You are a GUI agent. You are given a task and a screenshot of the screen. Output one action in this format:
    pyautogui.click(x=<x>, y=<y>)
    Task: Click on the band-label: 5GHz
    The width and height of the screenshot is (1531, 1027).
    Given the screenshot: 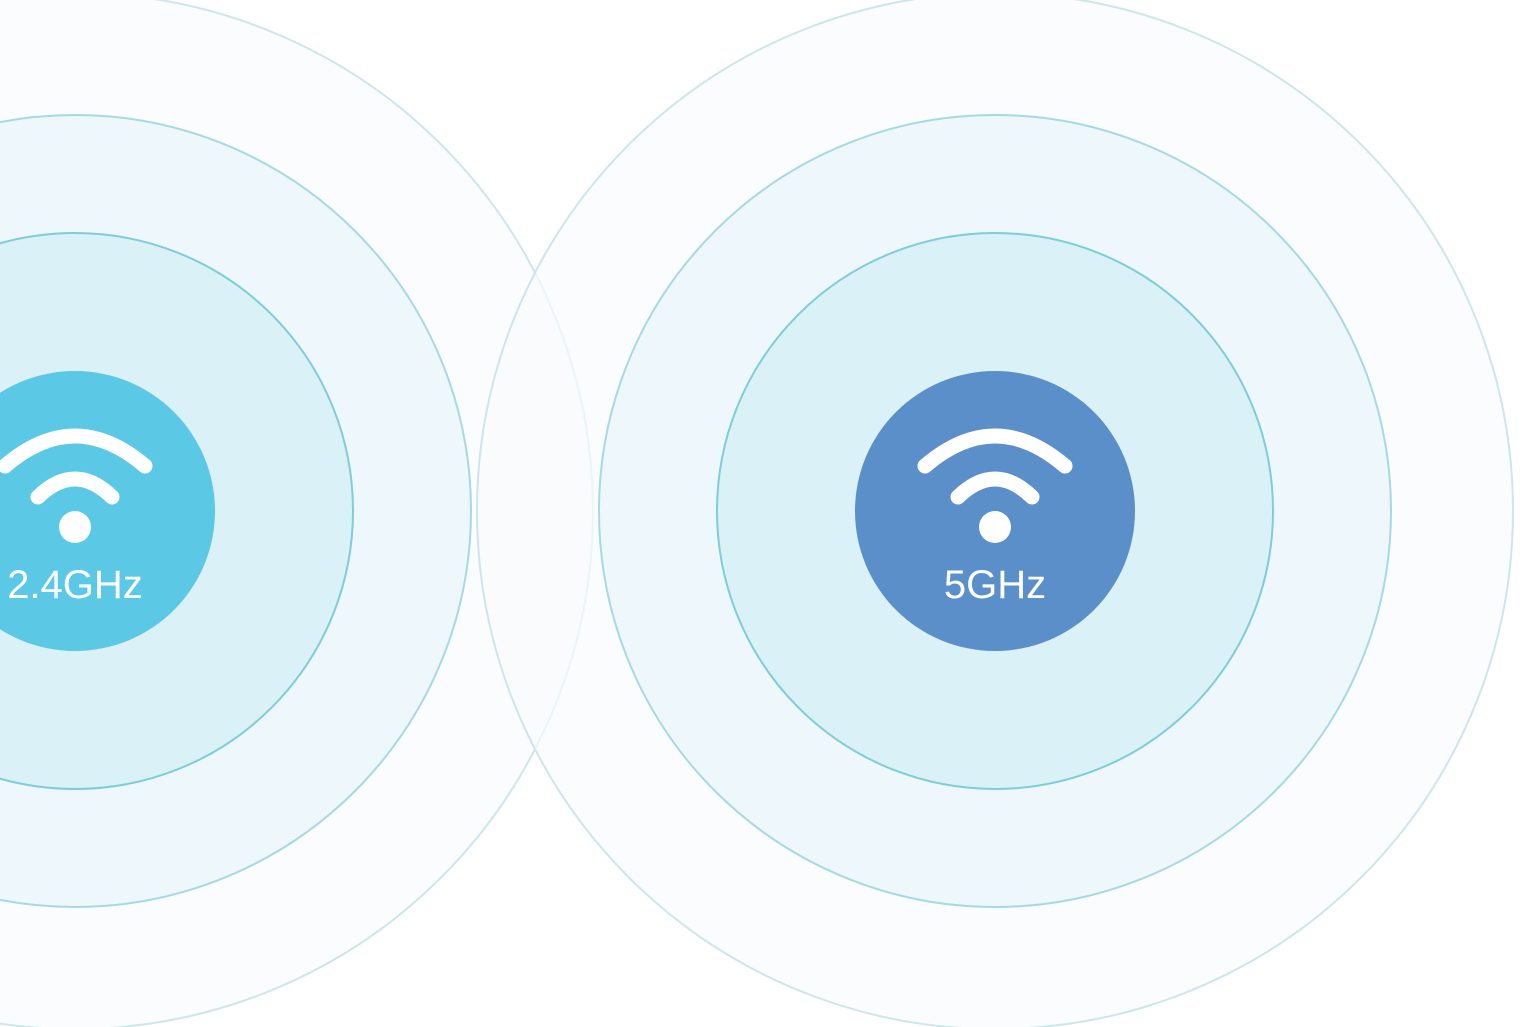 What is the action you would take?
    pyautogui.click(x=995, y=585)
    